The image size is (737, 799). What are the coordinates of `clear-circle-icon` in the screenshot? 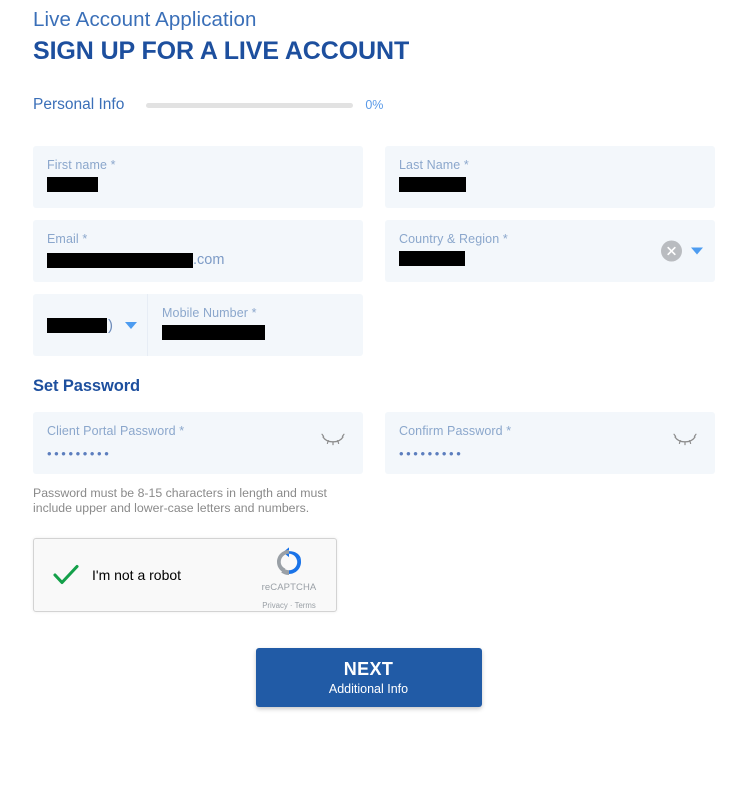 It's located at (671, 251).